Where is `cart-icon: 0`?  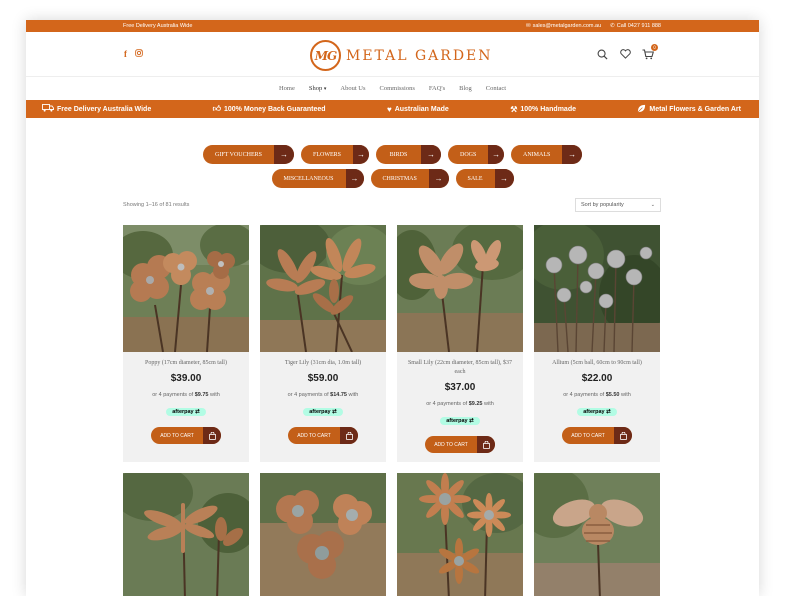 cart-icon: 0 is located at coordinates (649, 52).